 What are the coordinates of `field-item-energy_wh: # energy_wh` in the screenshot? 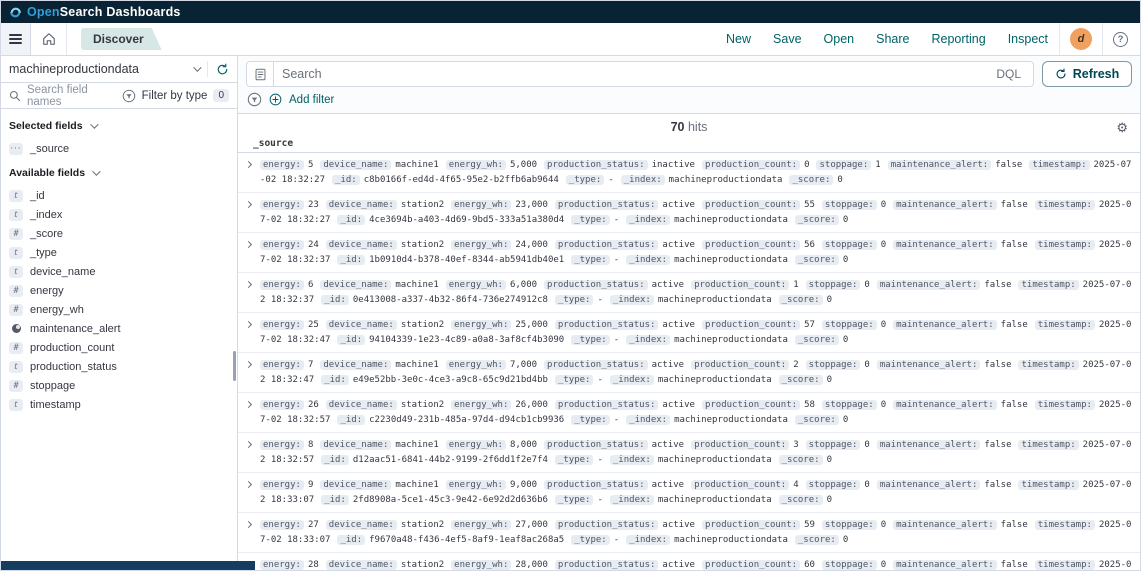 It's located at (119, 309).